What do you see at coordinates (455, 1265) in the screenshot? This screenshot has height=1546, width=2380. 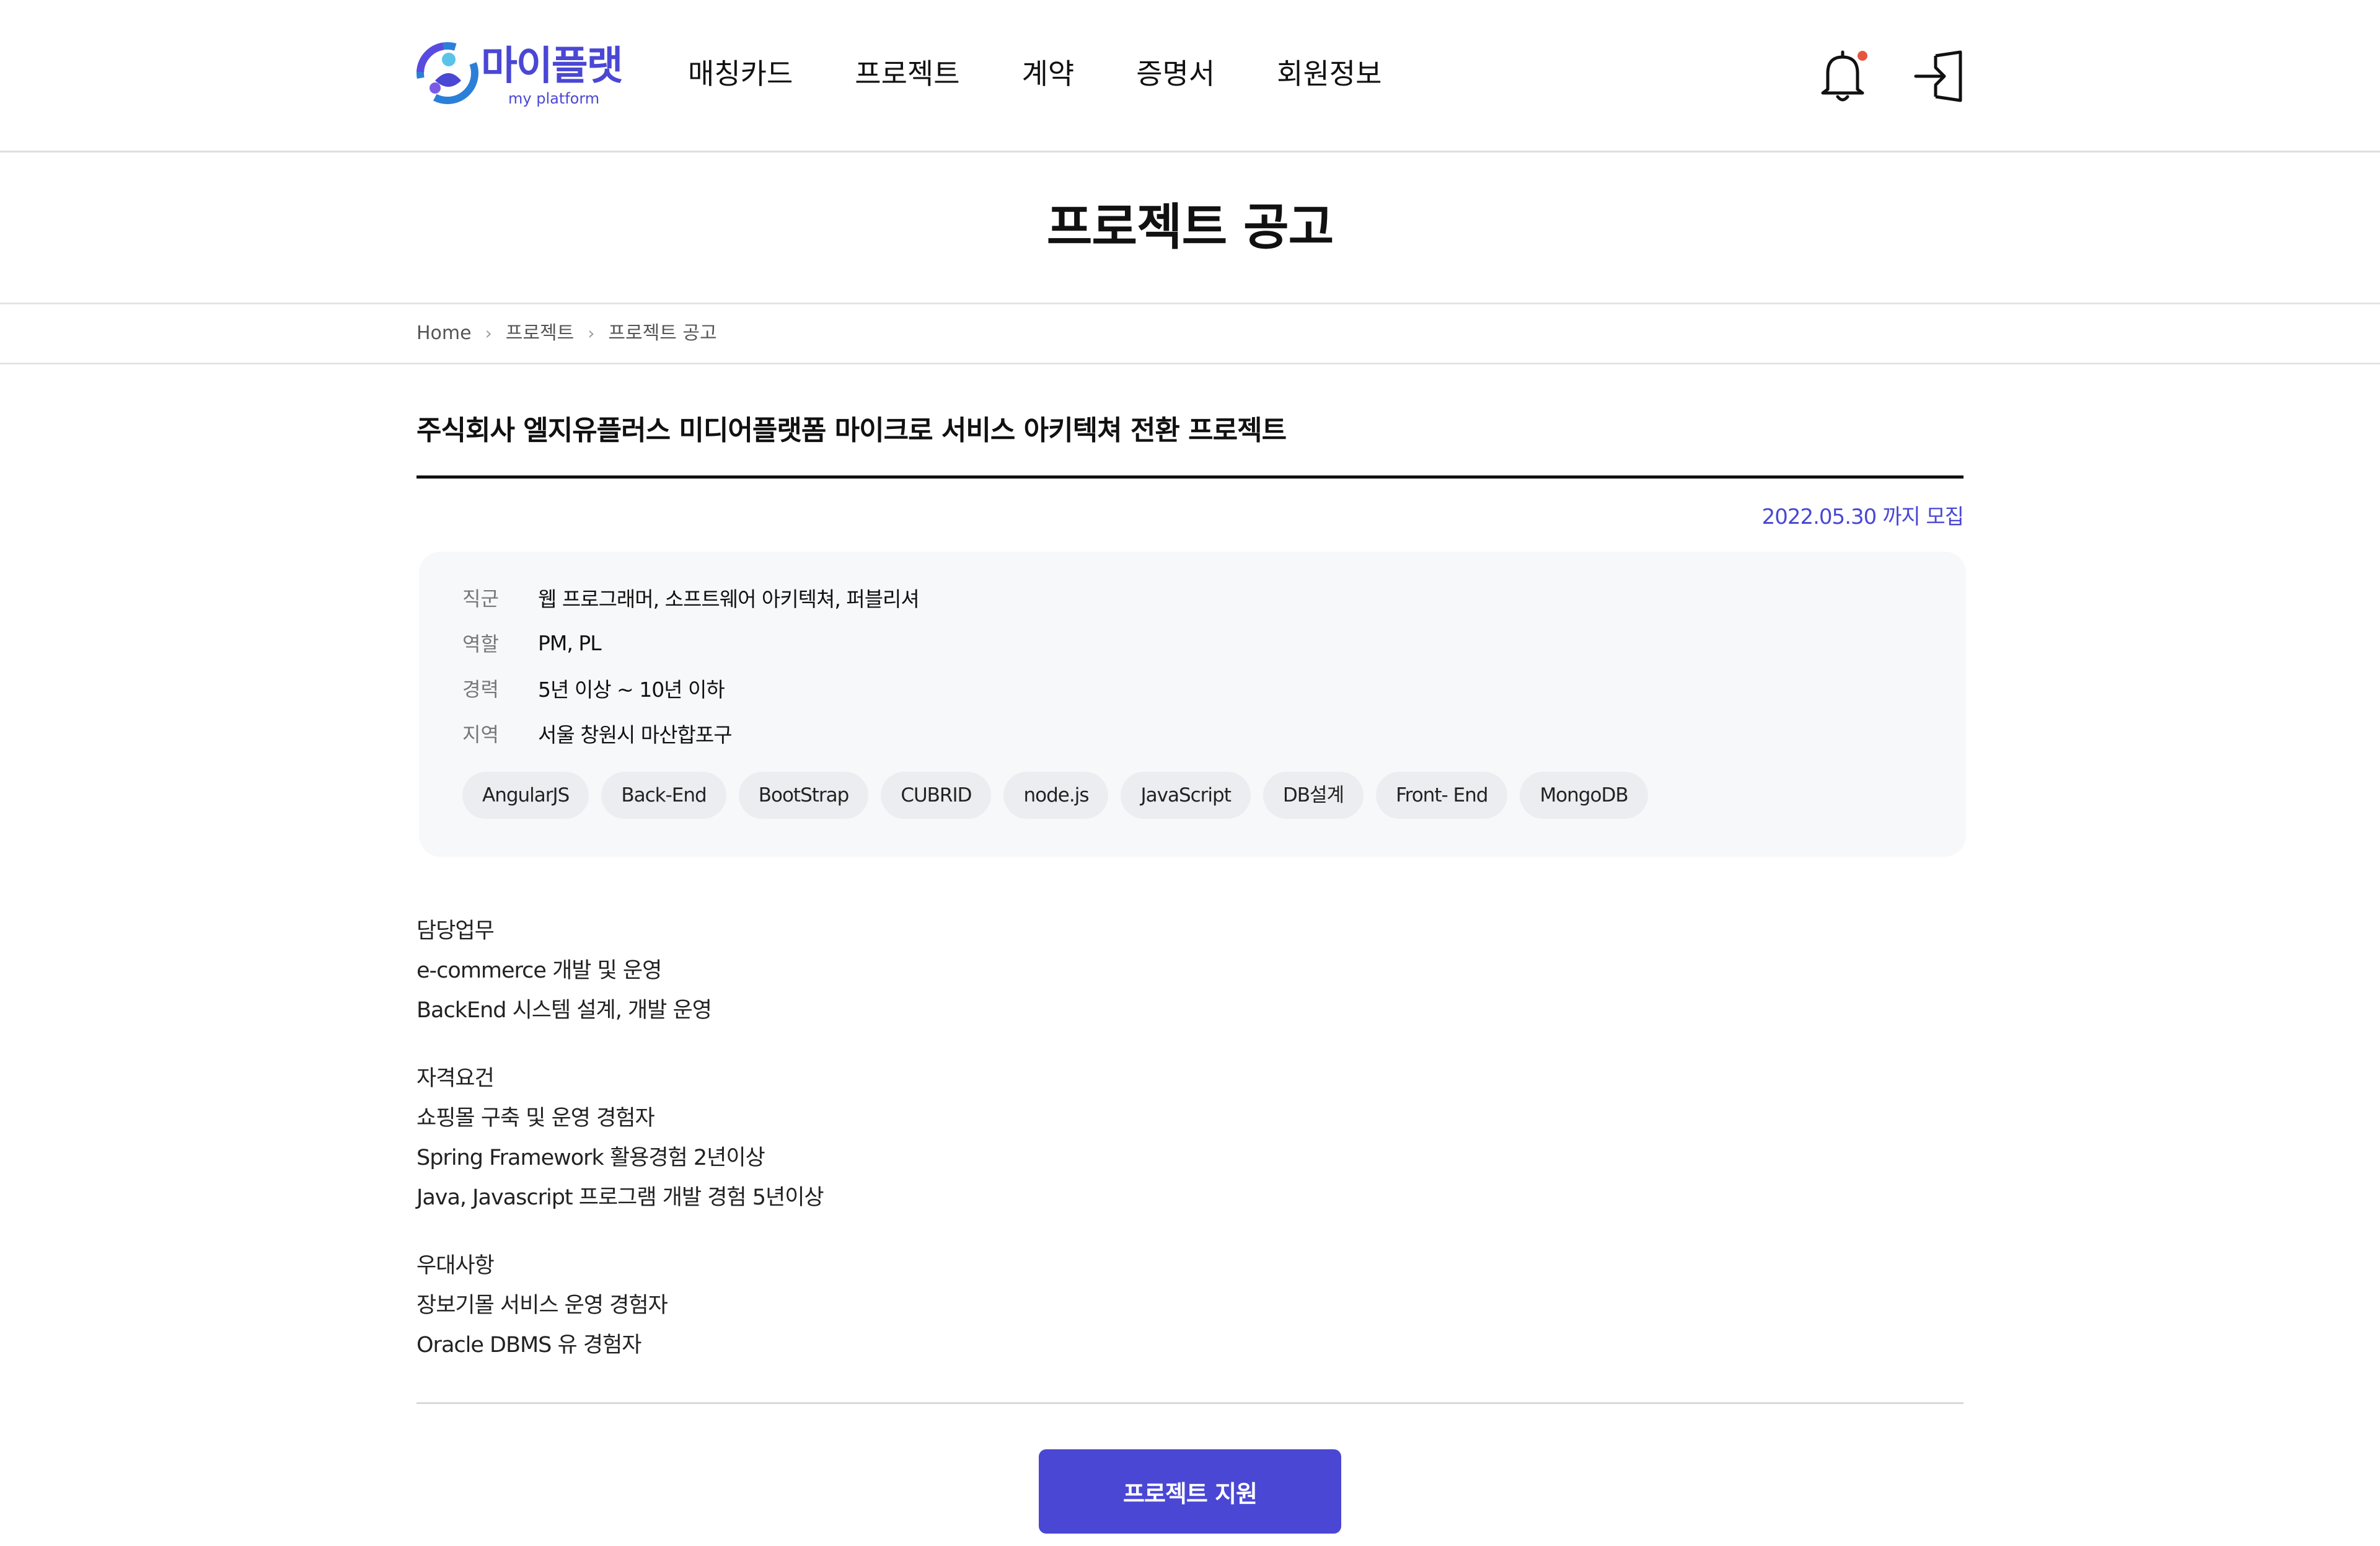 I see `section-heading: 우대사항` at bounding box center [455, 1265].